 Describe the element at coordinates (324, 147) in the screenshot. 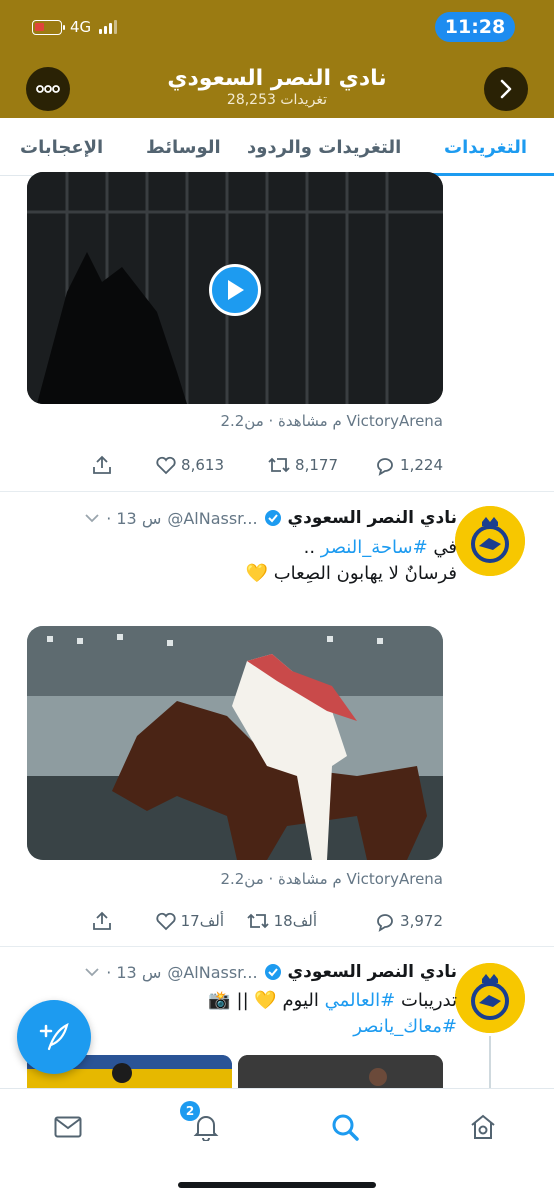

I see `tab-tweets-replies: التغريدات والردود` at that location.